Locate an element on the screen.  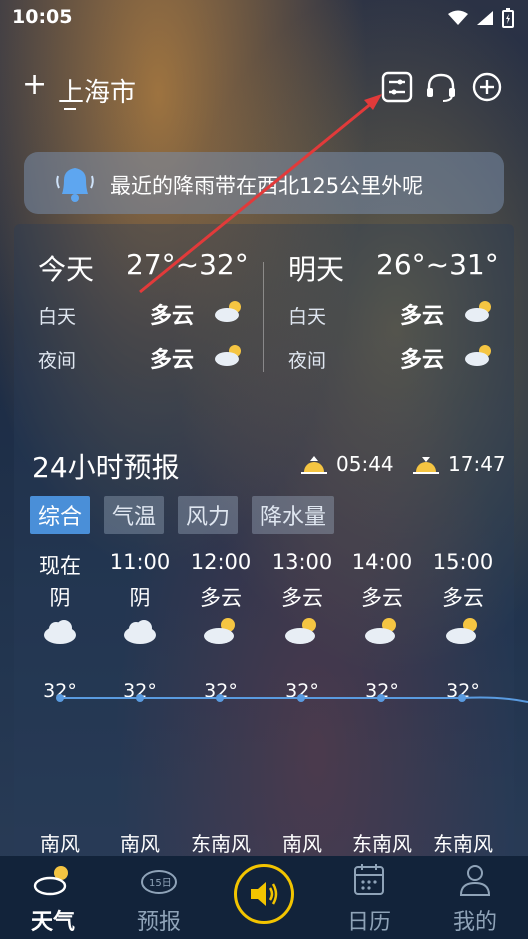
add-city-button: + is located at coordinates (34, 85).